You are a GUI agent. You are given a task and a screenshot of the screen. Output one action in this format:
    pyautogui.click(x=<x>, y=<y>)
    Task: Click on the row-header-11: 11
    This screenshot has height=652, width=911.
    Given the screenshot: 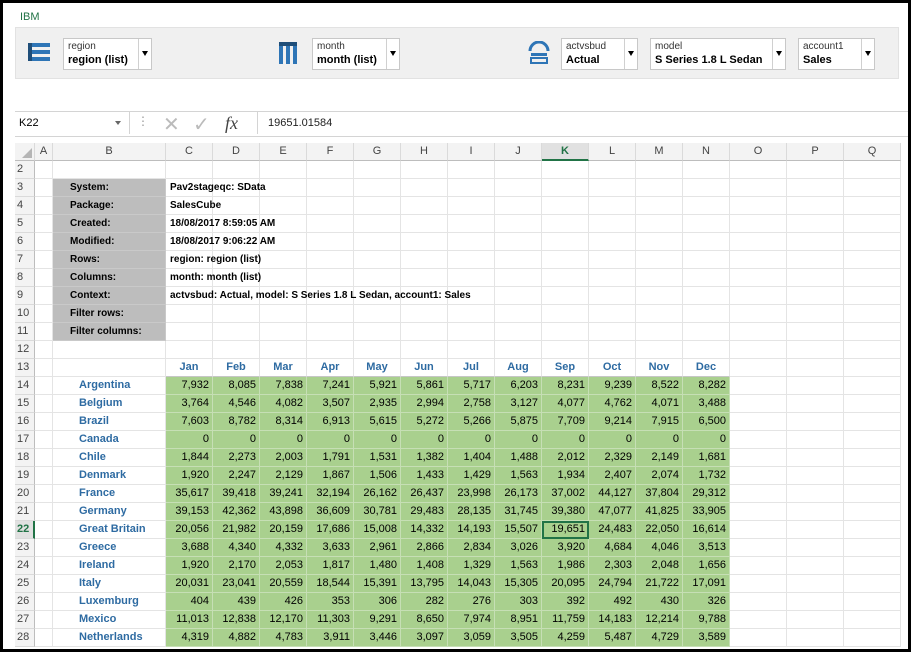 What is the action you would take?
    pyautogui.click(x=25, y=332)
    